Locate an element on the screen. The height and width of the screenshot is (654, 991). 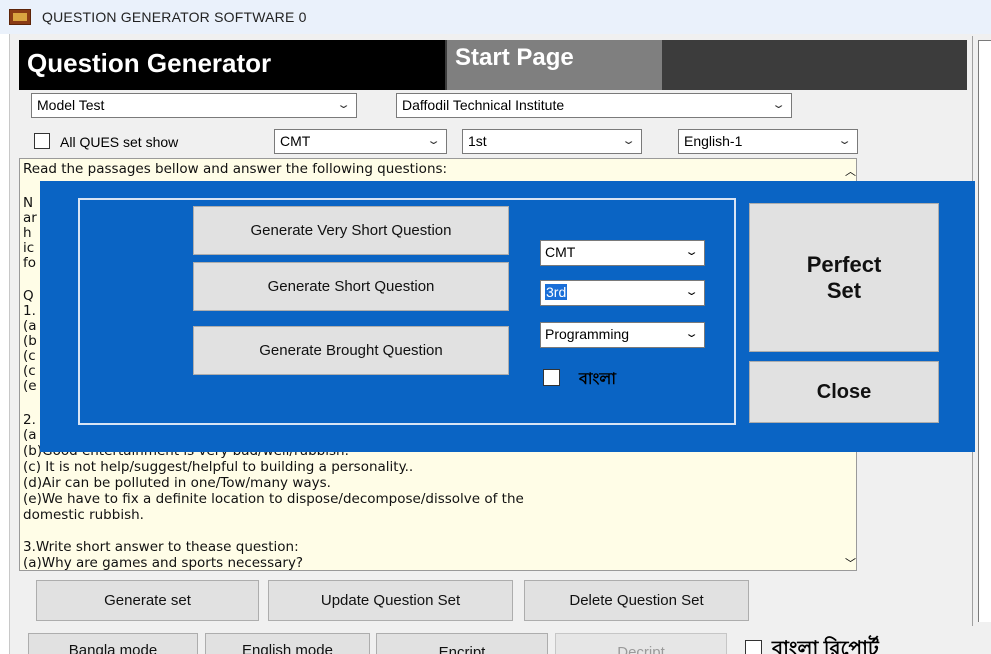
institute-select: Daffodil Technical Institute ⌄ is located at coordinates (594, 105).